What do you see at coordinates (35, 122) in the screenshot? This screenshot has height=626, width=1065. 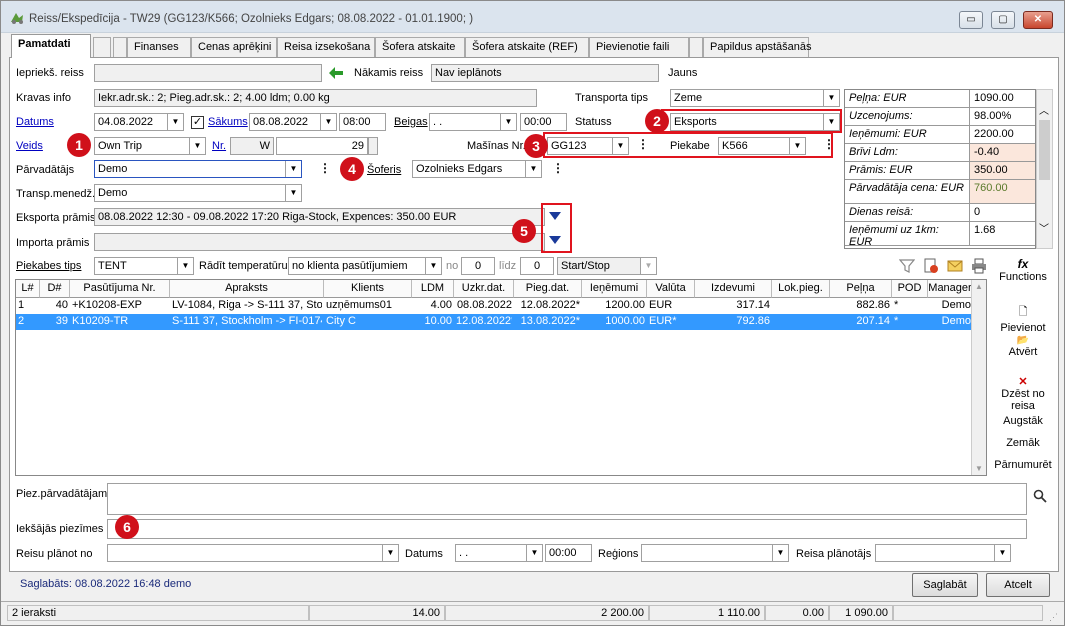 I see `dates-label: Datums` at bounding box center [35, 122].